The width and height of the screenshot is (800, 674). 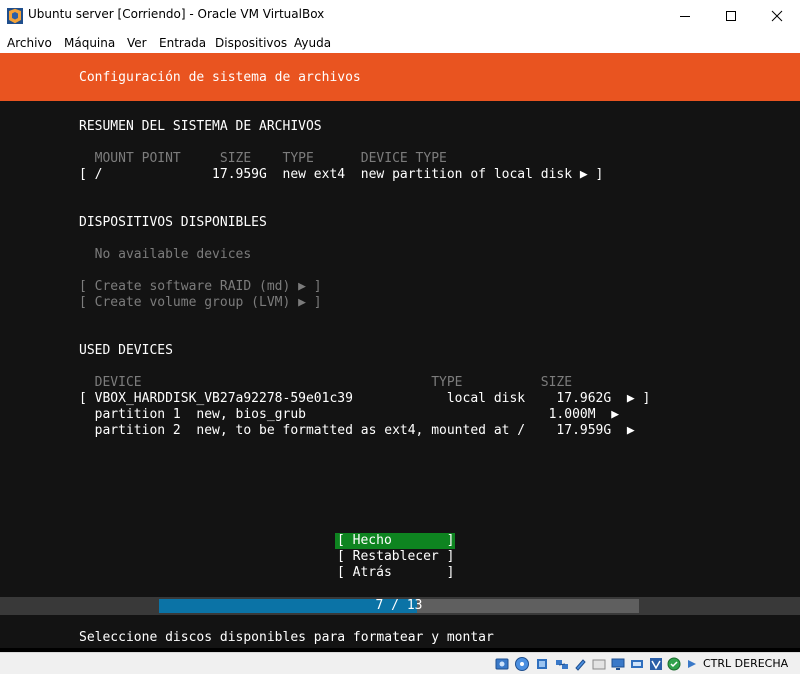 I want to click on create-raid-button: [ Create software RAID (md) ▶ ], so click(x=200, y=286).